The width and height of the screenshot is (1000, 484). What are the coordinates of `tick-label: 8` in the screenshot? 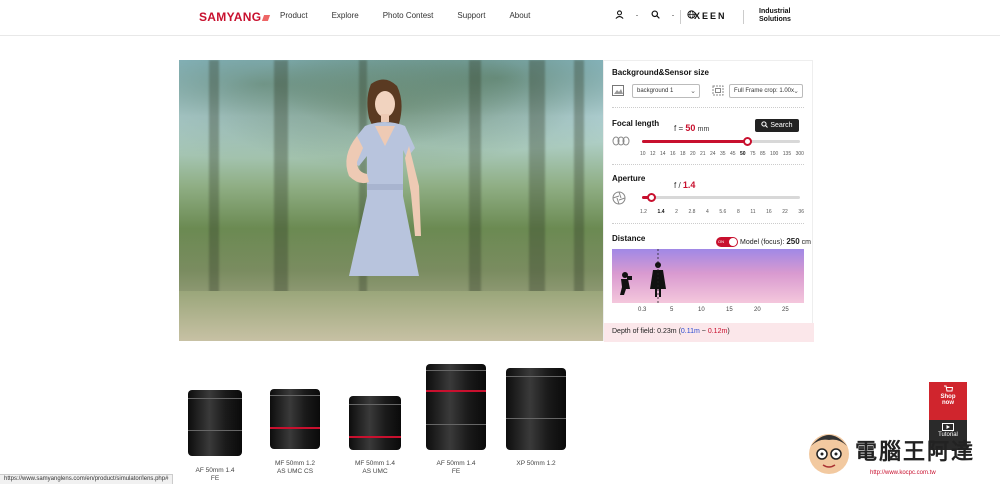 It's located at (738, 212).